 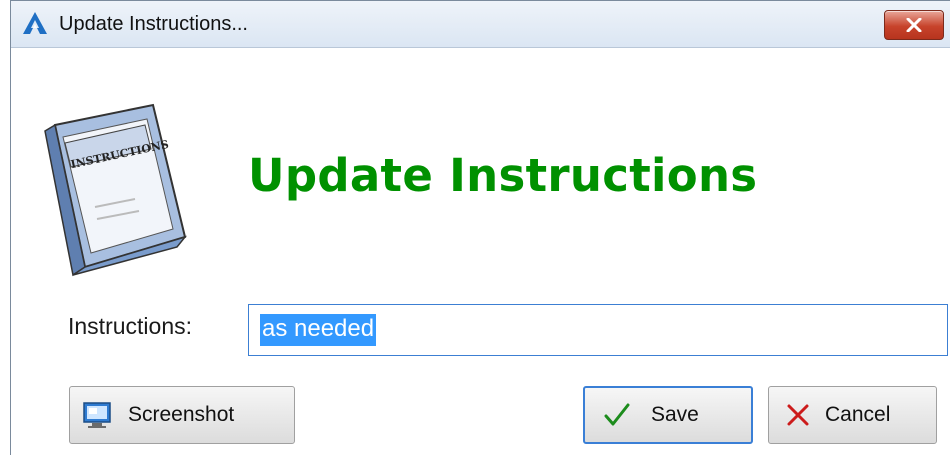 What do you see at coordinates (116, 190) in the screenshot?
I see `instructions-book-icon: INSTRUCTIONS` at bounding box center [116, 190].